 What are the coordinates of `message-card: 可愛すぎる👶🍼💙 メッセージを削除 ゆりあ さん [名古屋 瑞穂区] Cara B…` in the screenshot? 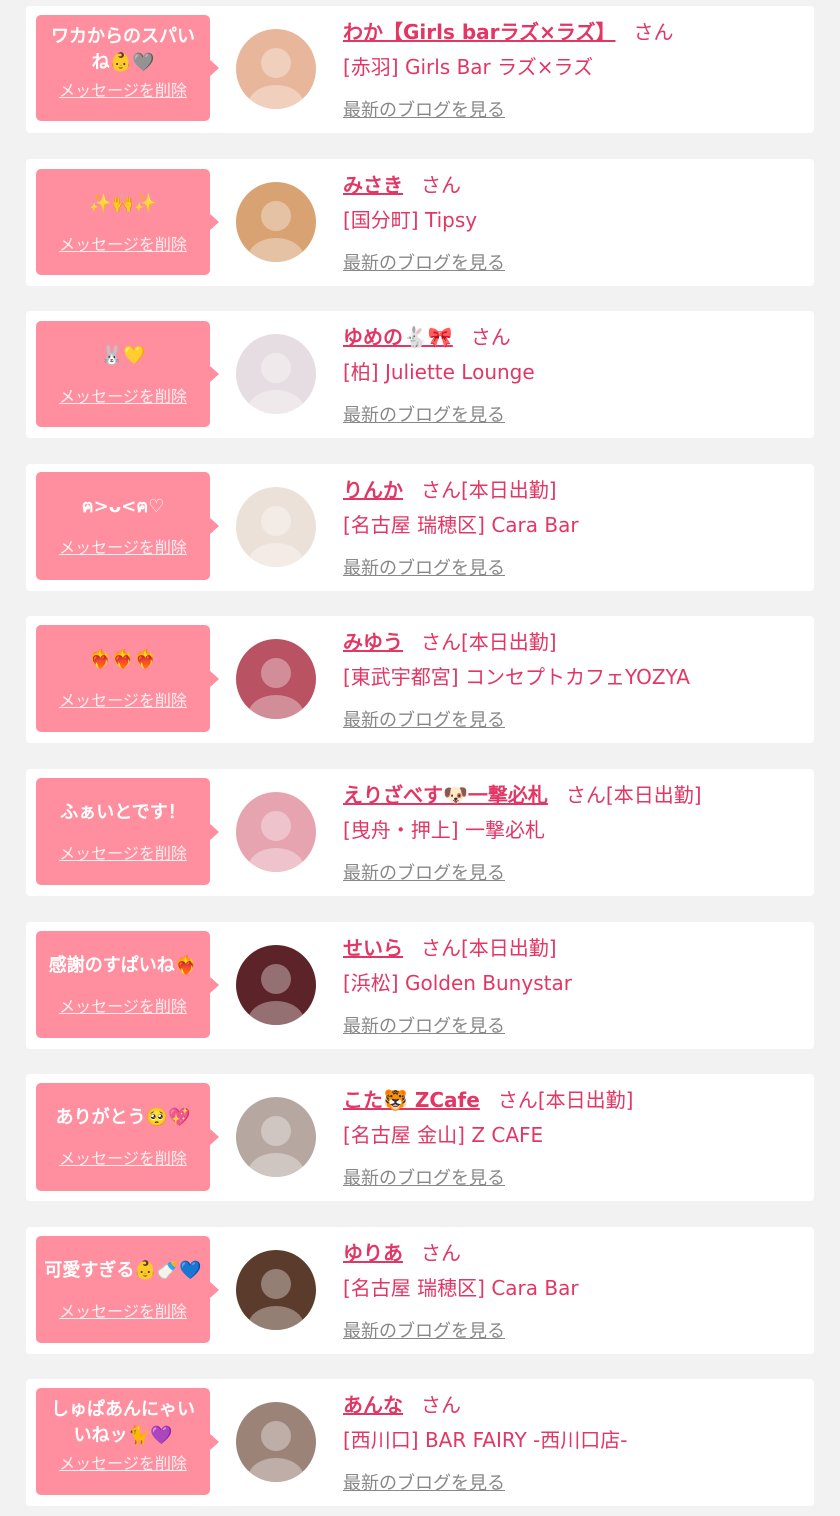 It's located at (420, 1290).